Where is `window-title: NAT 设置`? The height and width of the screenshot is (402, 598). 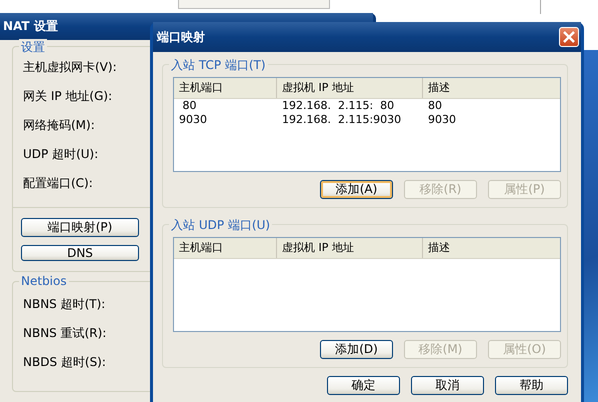 window-title: NAT 设置 is located at coordinates (30, 26).